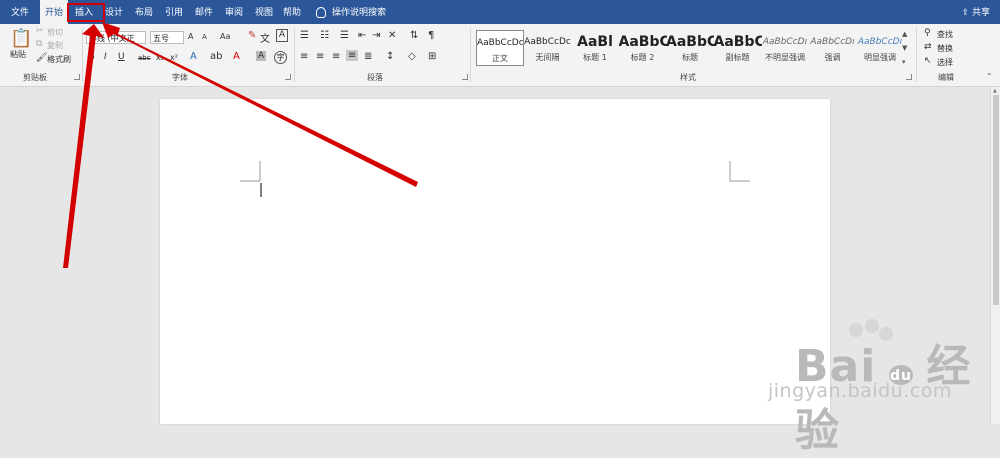  What do you see at coordinates (252, 35) in the screenshot?
I see `clear-format-icon: ✎` at bounding box center [252, 35].